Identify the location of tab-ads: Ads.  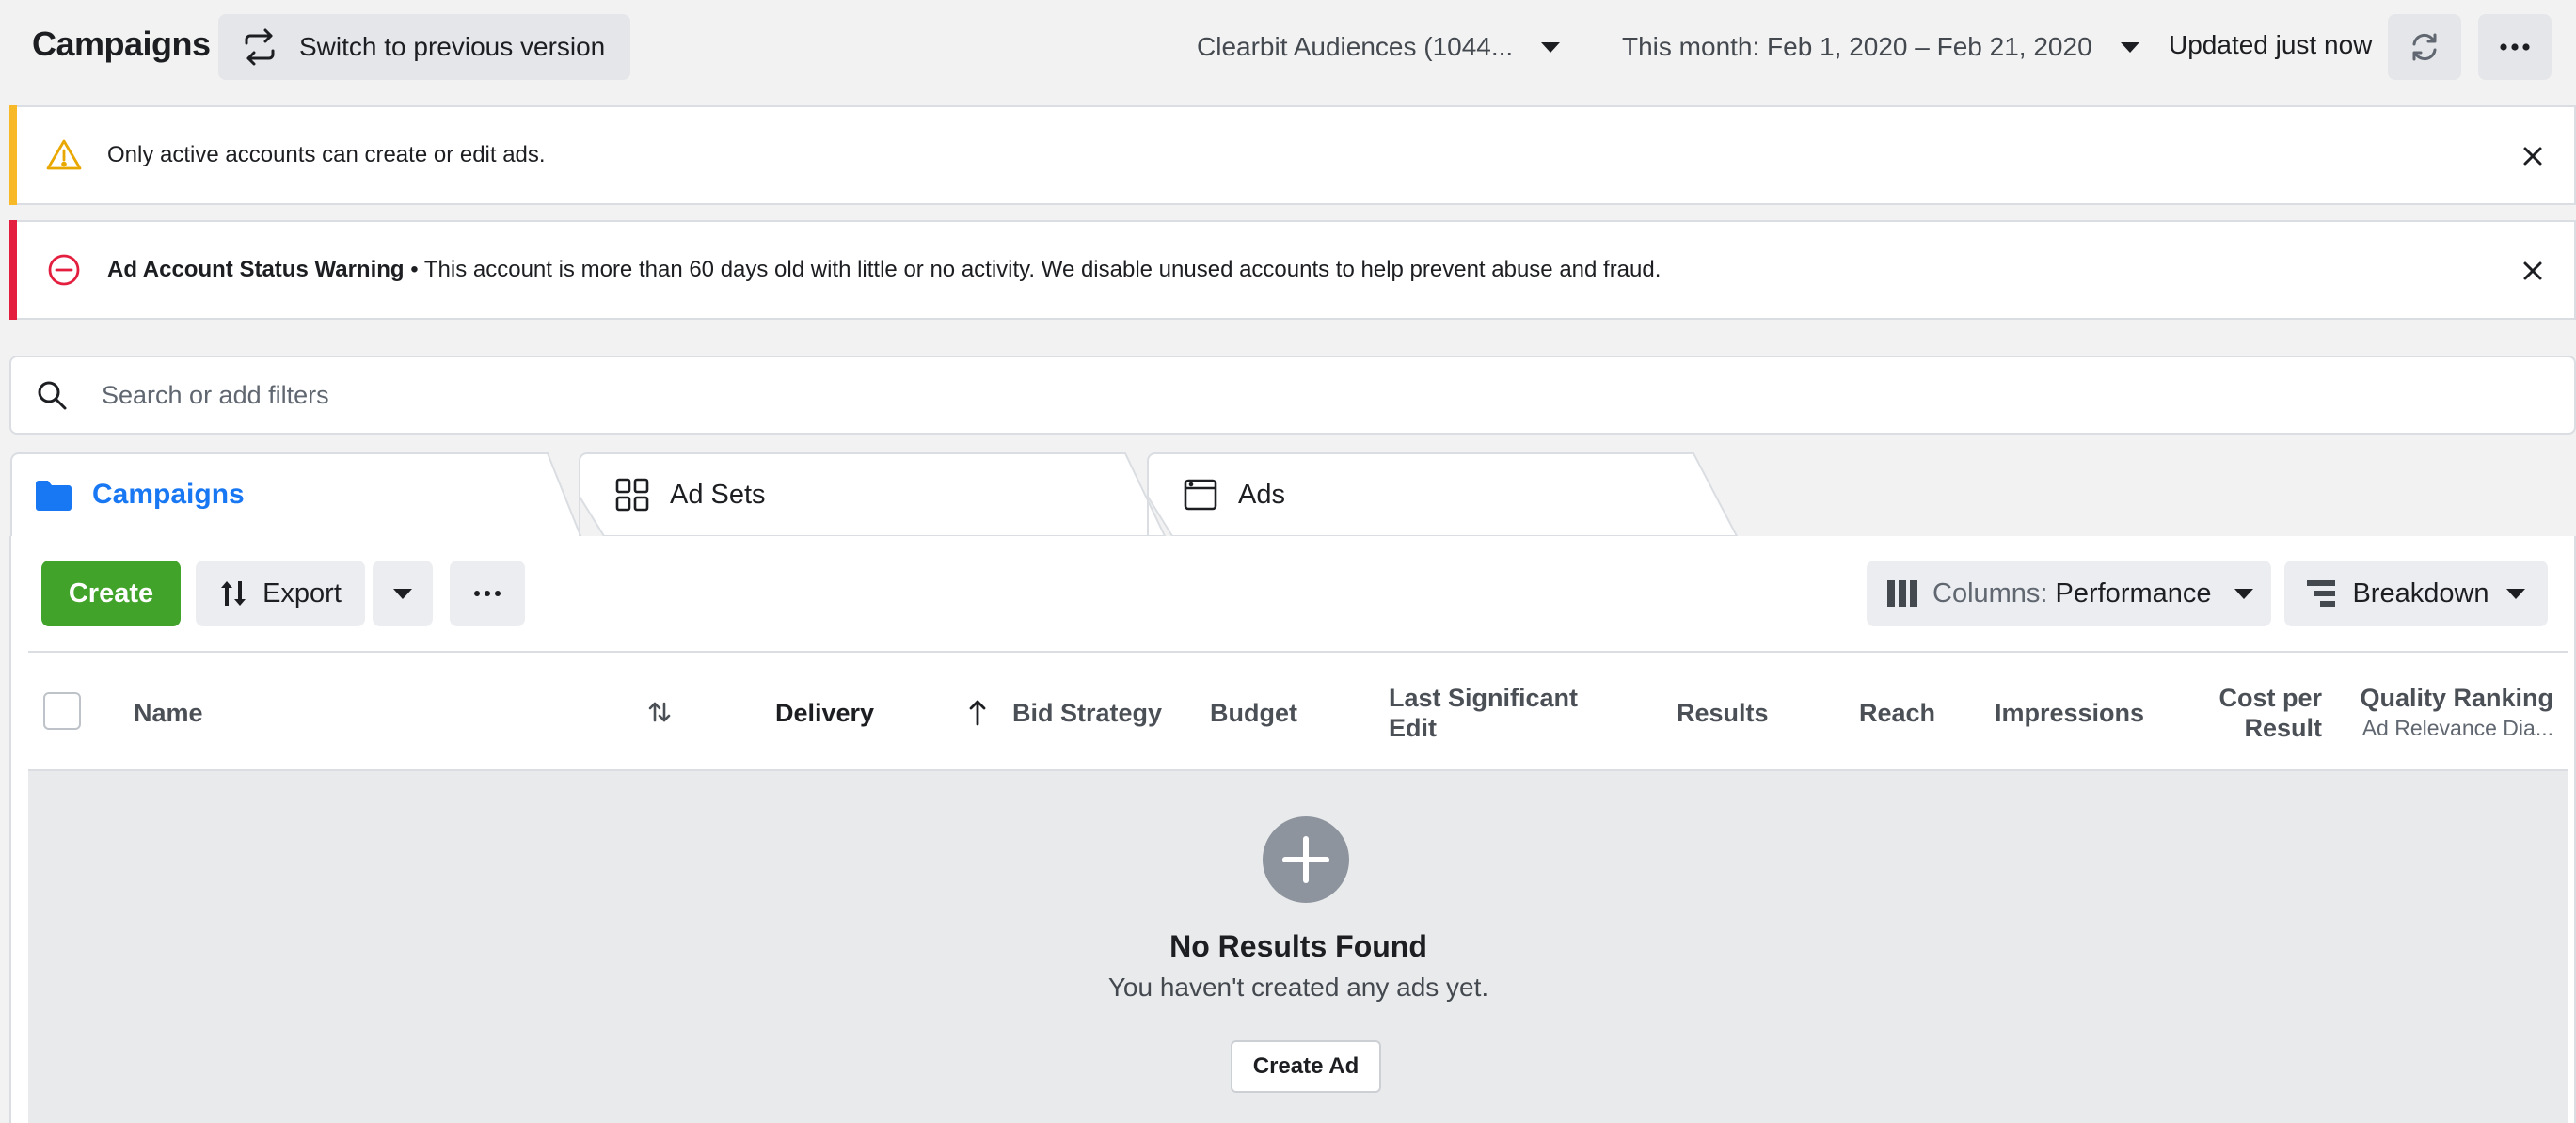
(1447, 494).